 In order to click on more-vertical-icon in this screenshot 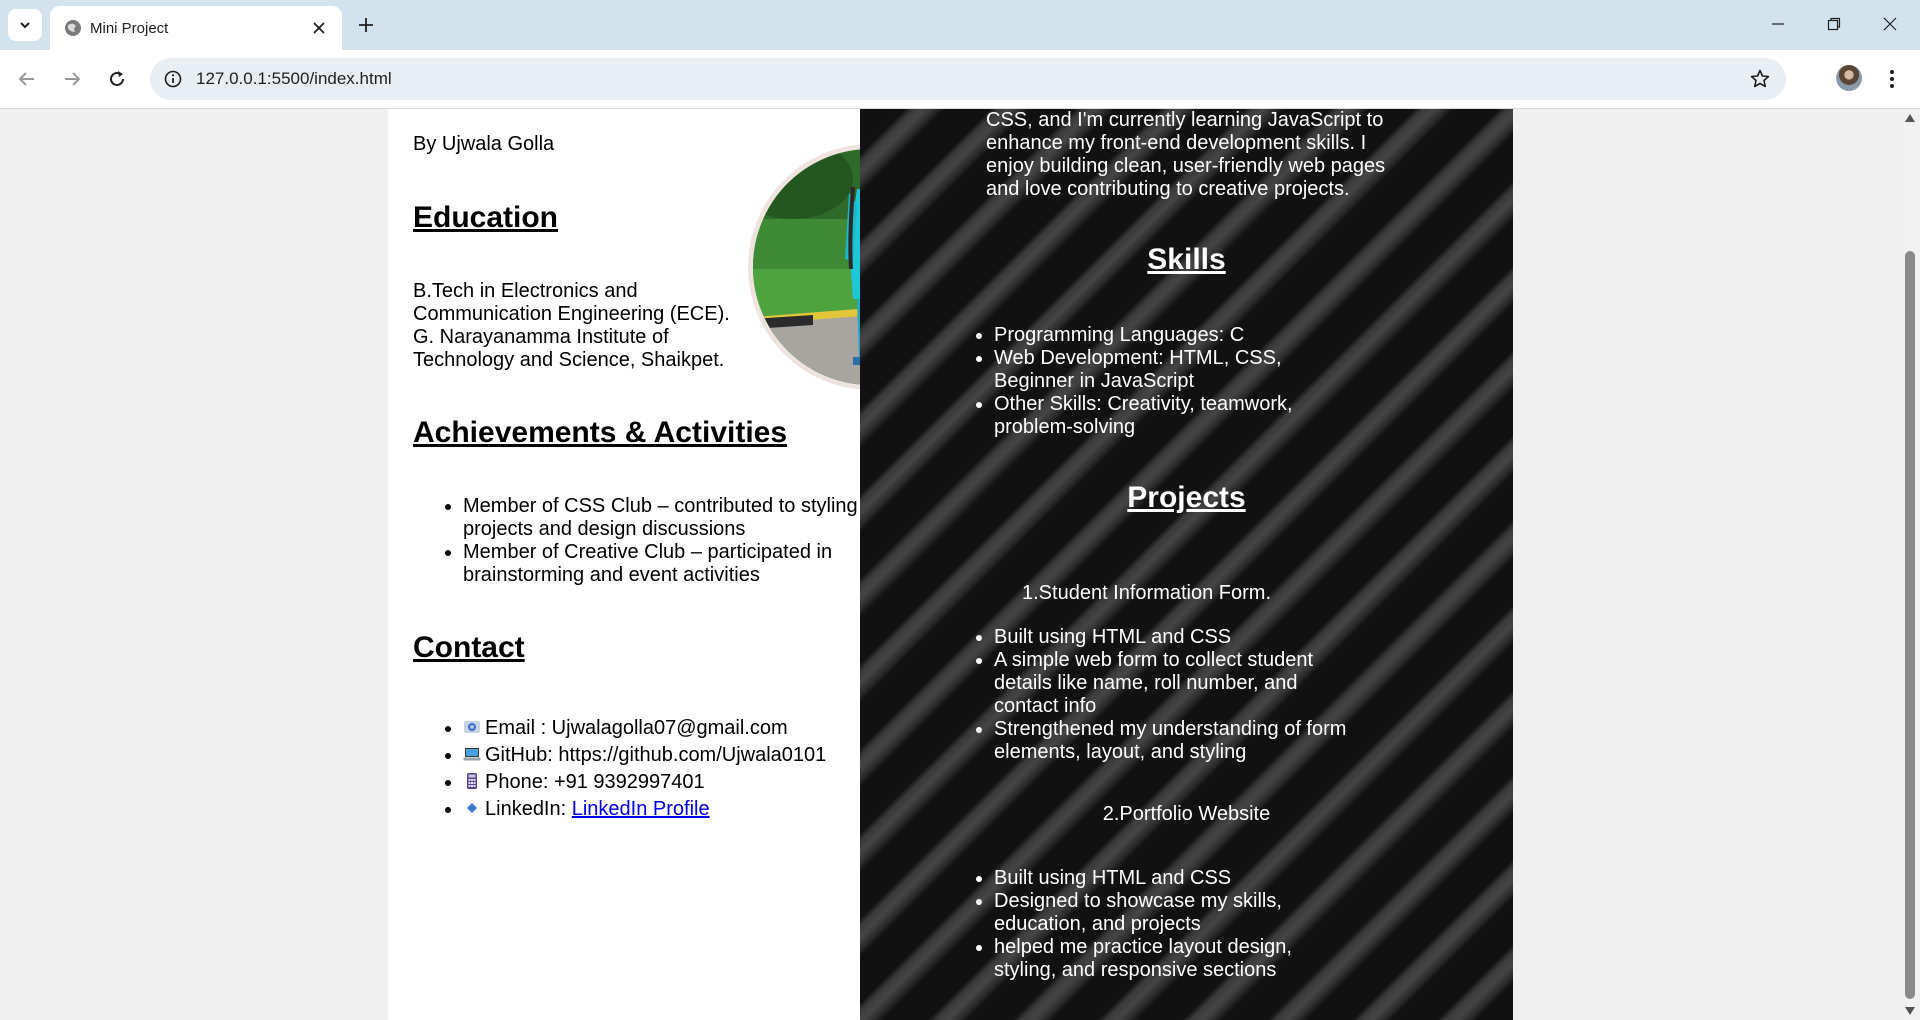, I will do `click(1892, 79)`.